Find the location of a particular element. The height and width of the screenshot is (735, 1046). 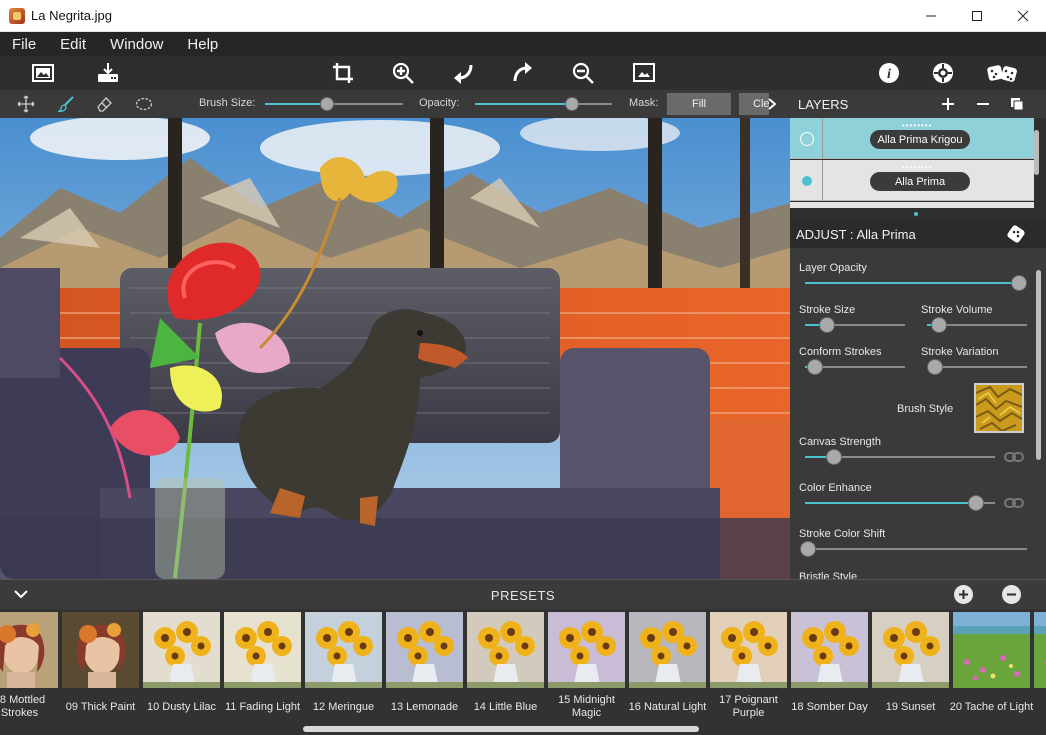

move-tool-button is located at coordinates (26, 104).